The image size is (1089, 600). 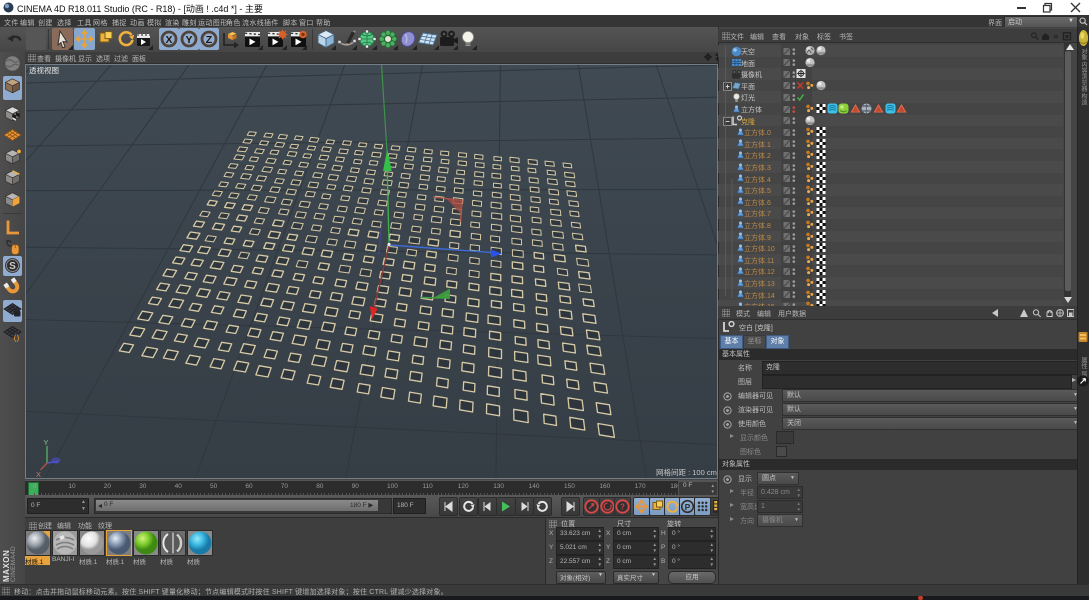 What do you see at coordinates (688, 507) in the screenshot?
I see `svg-text: P` at bounding box center [688, 507].